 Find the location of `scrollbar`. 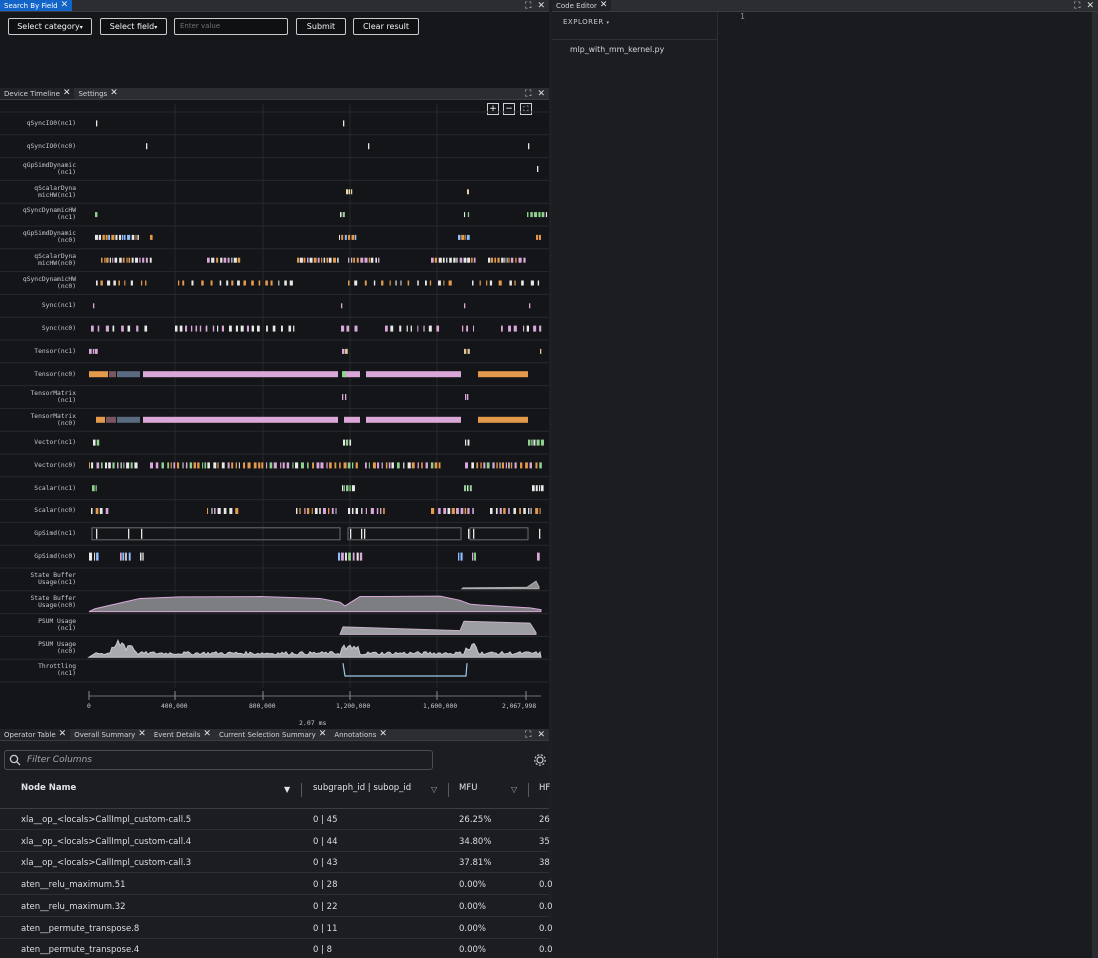

scrollbar is located at coordinates (1095, 485).